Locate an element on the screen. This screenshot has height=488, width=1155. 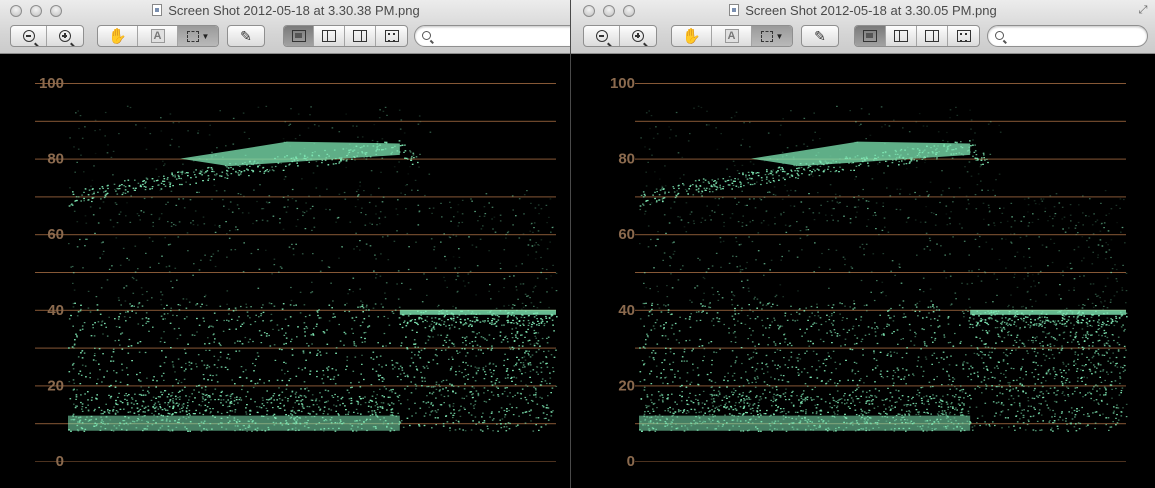
zoom-controls is located at coordinates (47, 36).